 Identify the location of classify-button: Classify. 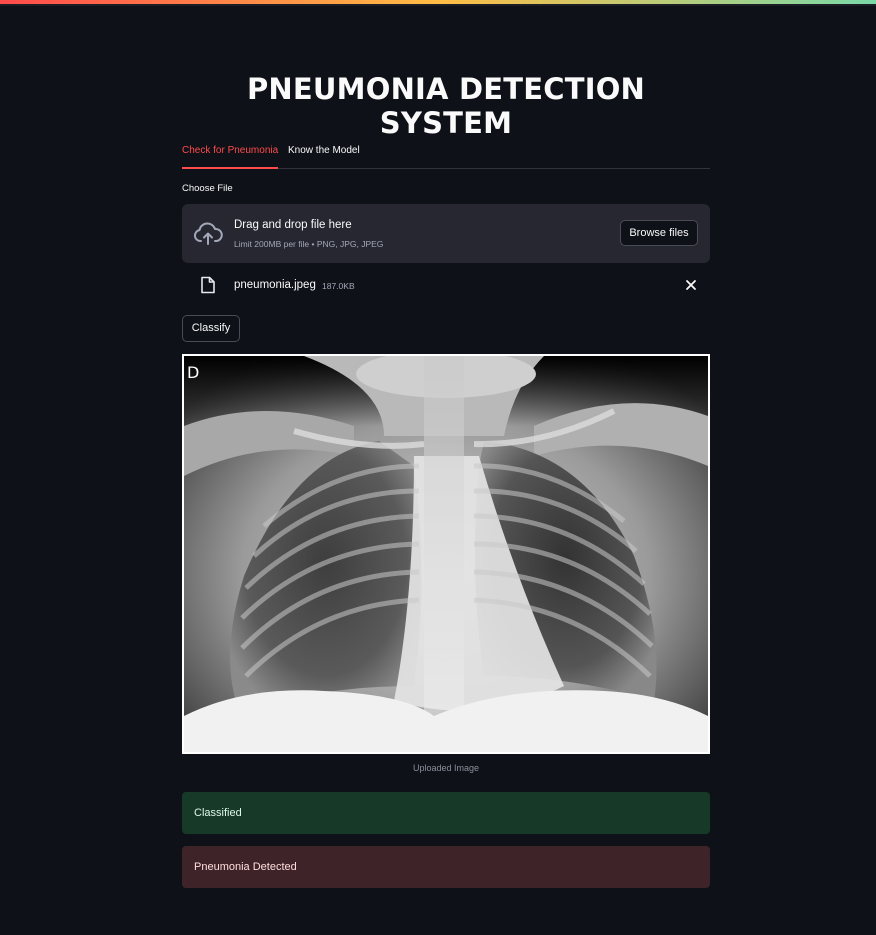
(211, 328).